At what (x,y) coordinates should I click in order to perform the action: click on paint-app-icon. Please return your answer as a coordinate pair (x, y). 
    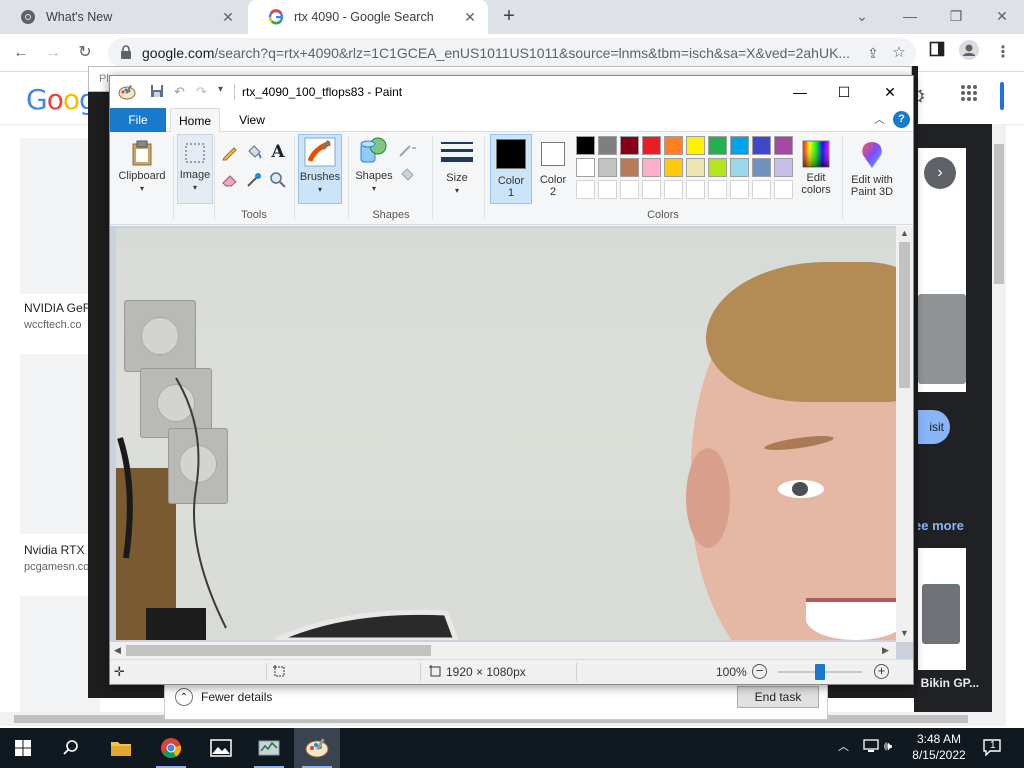
    Looking at the image, I should click on (127, 93).